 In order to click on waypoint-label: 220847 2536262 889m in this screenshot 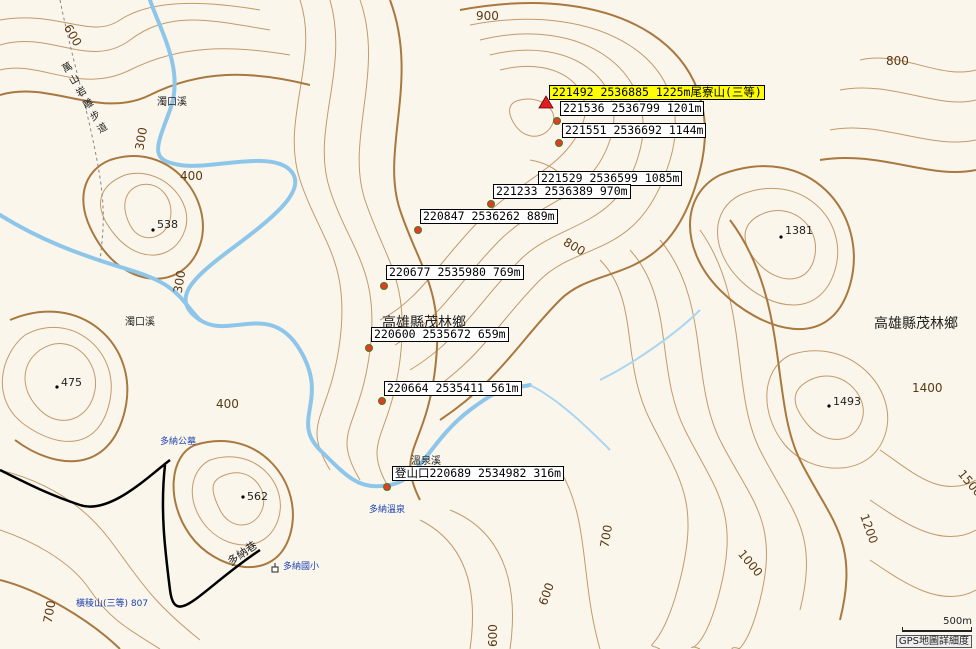, I will do `click(489, 216)`.